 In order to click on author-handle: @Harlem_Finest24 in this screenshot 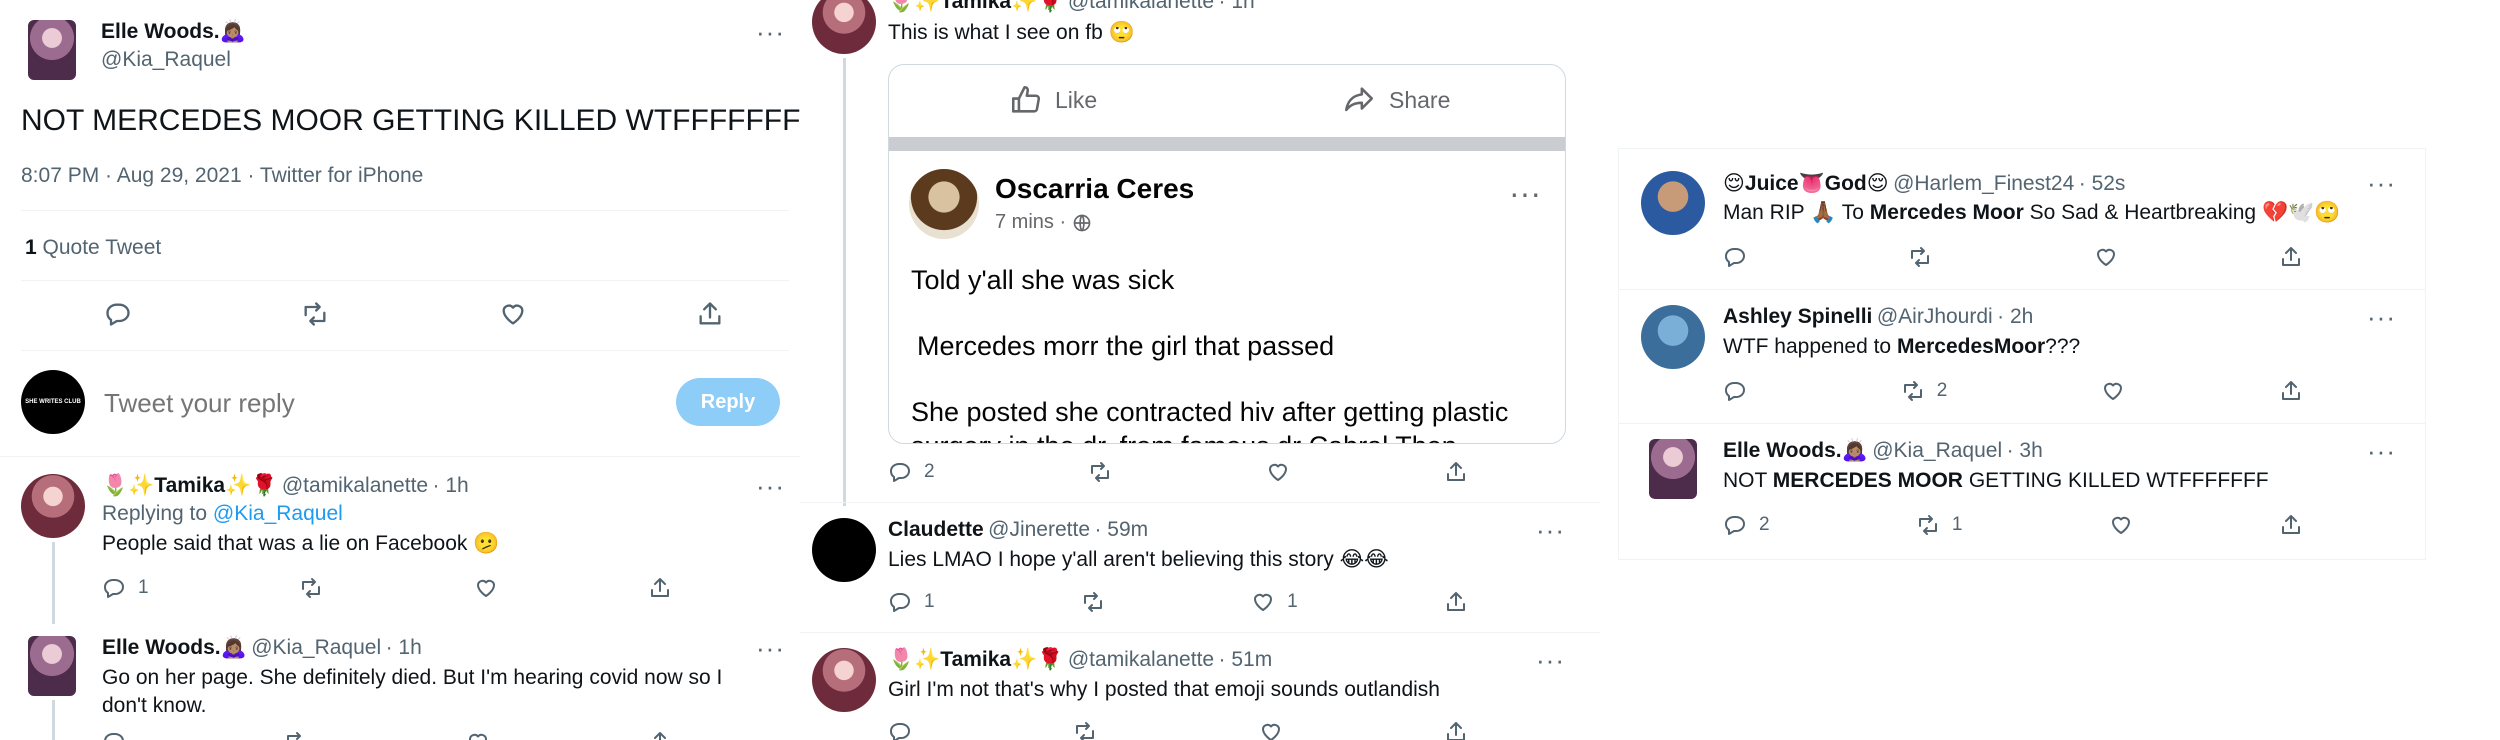, I will do `click(1983, 183)`.